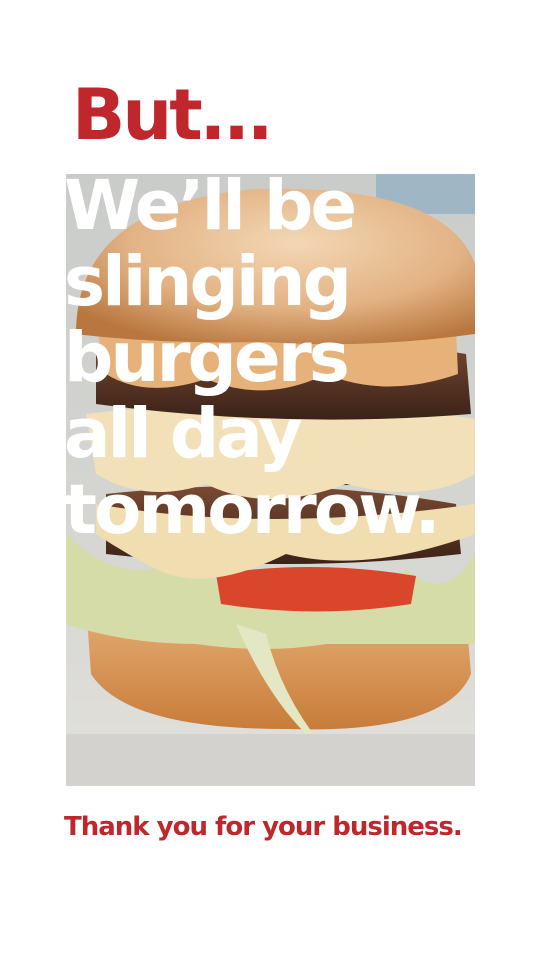  Describe the element at coordinates (252, 510) in the screenshot. I see `headline-line: tomorrow.` at that location.